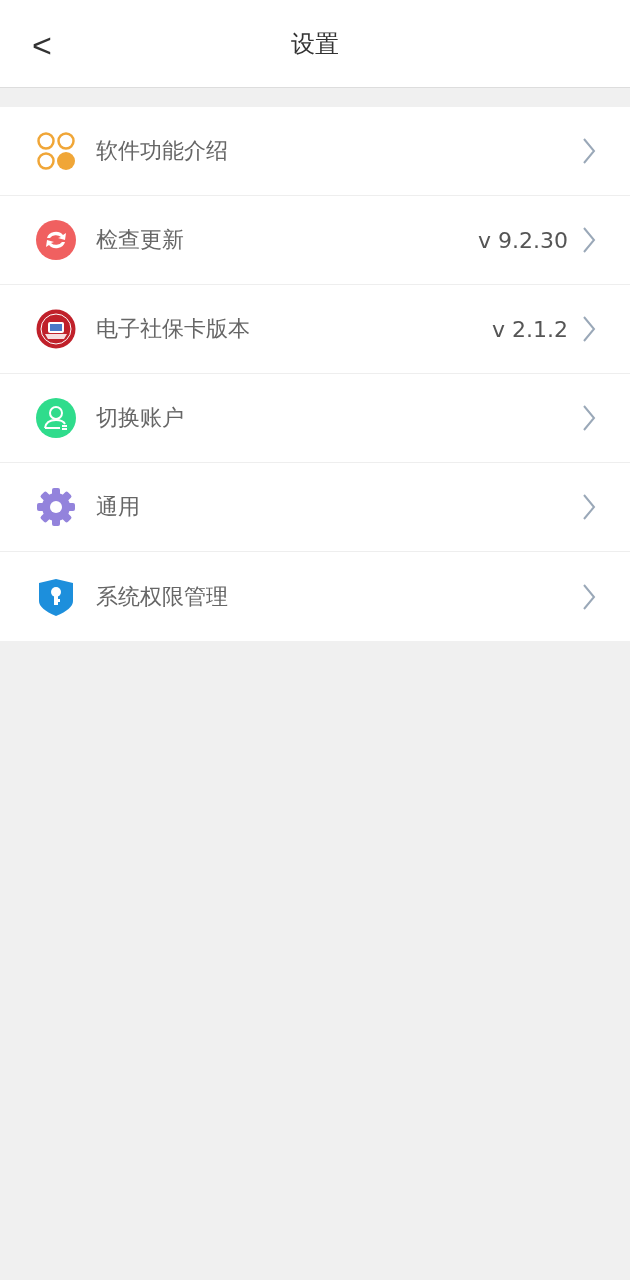  Describe the element at coordinates (42, 45) in the screenshot. I see `back-button: <` at that location.